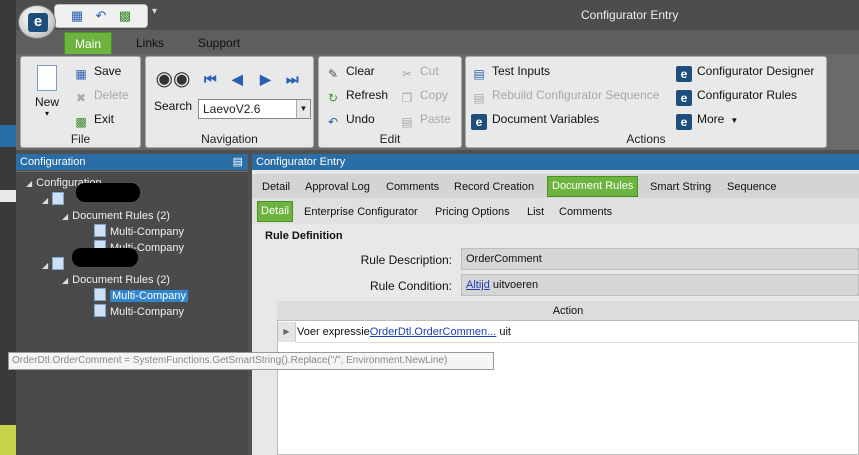 The width and height of the screenshot is (859, 455). Describe the element at coordinates (361, 212) in the screenshot. I see `subtab-enterprise-configurator: Enterprise Configurator` at that location.